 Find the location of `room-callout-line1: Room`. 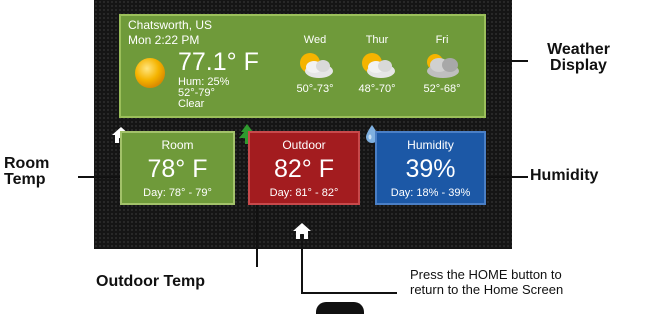

room-callout-line1: Room is located at coordinates (27, 163).